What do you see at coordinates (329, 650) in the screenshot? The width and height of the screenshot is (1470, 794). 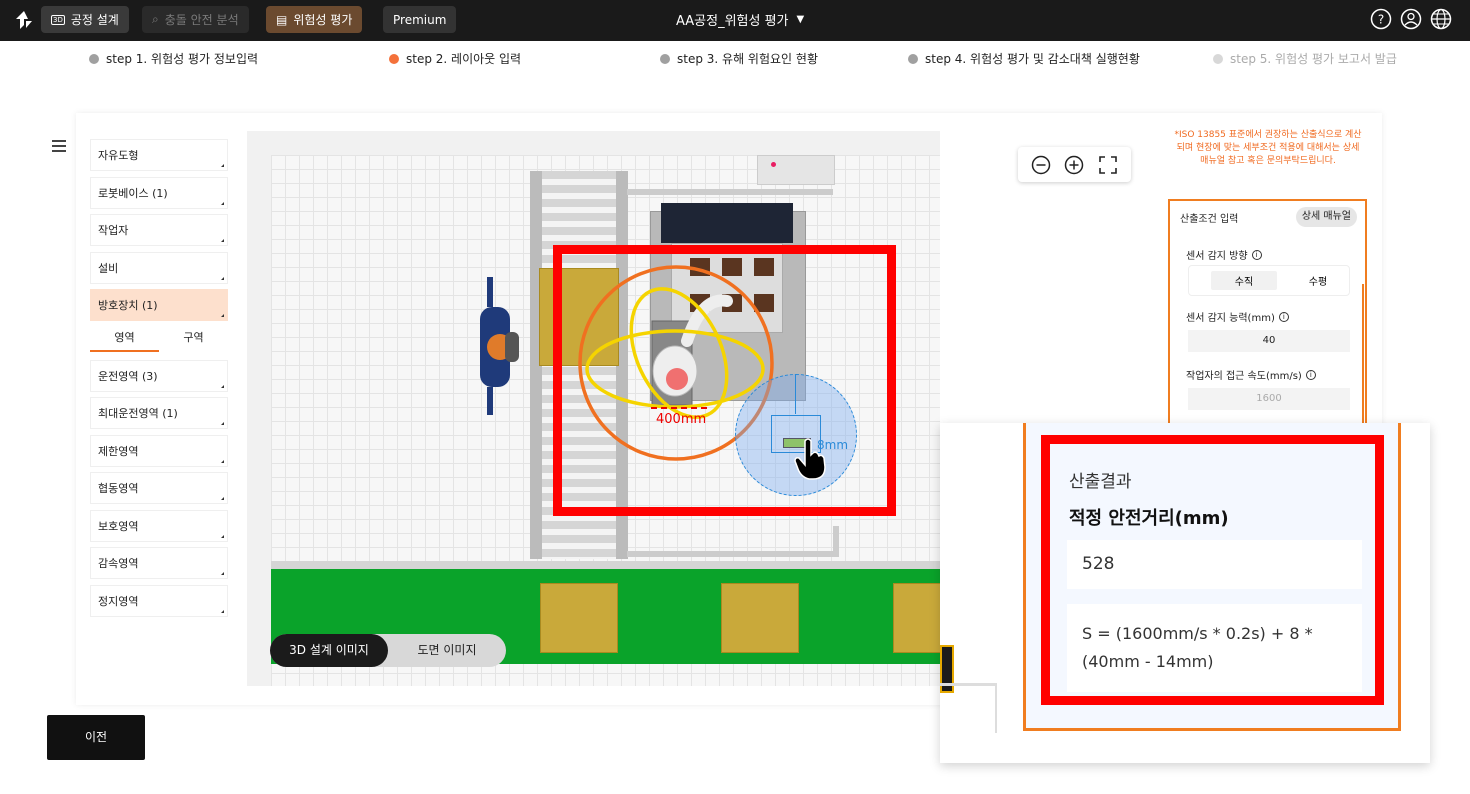 I see `view-3d-button: 3D 설계 이미지` at bounding box center [329, 650].